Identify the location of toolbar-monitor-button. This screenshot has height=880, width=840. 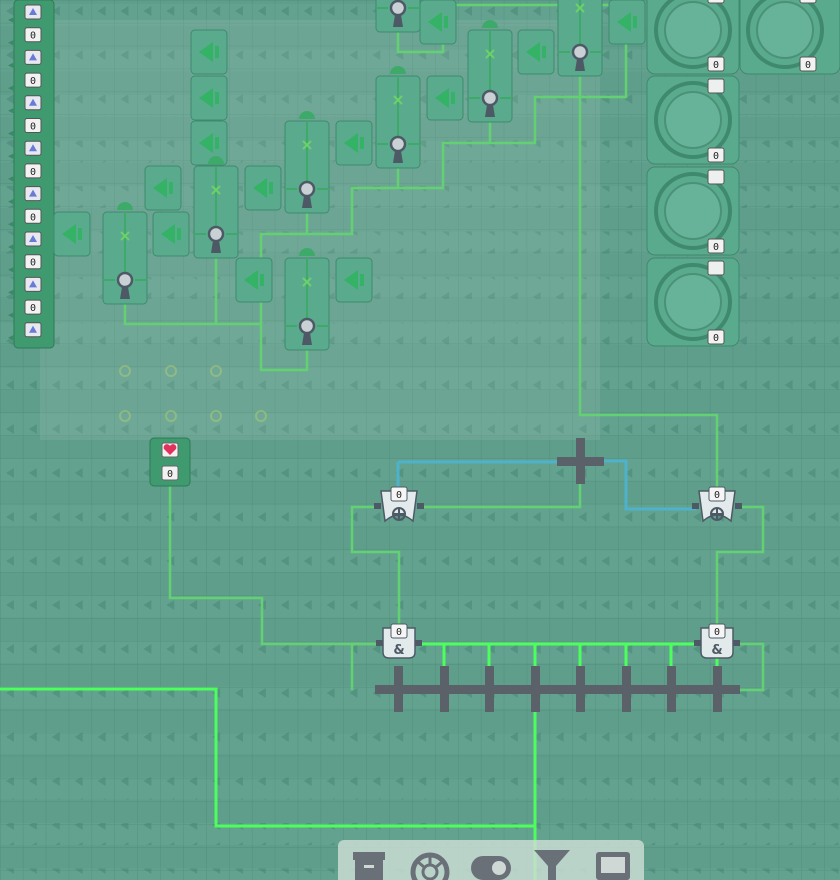
(613, 864).